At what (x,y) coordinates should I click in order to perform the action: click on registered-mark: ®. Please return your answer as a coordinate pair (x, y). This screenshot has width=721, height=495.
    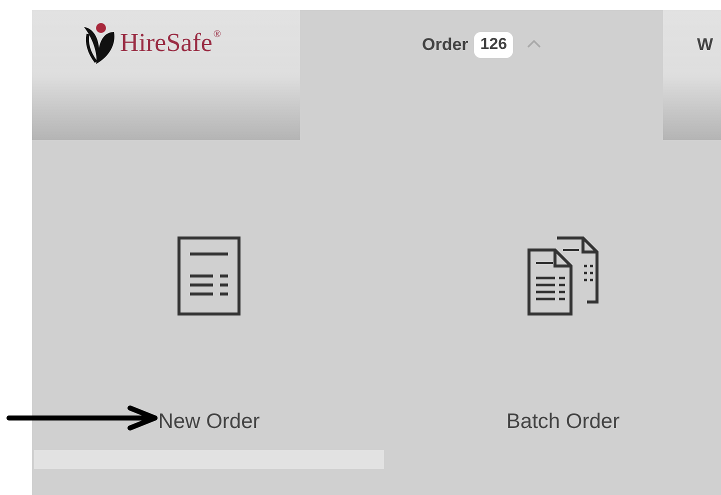
    Looking at the image, I should click on (217, 35).